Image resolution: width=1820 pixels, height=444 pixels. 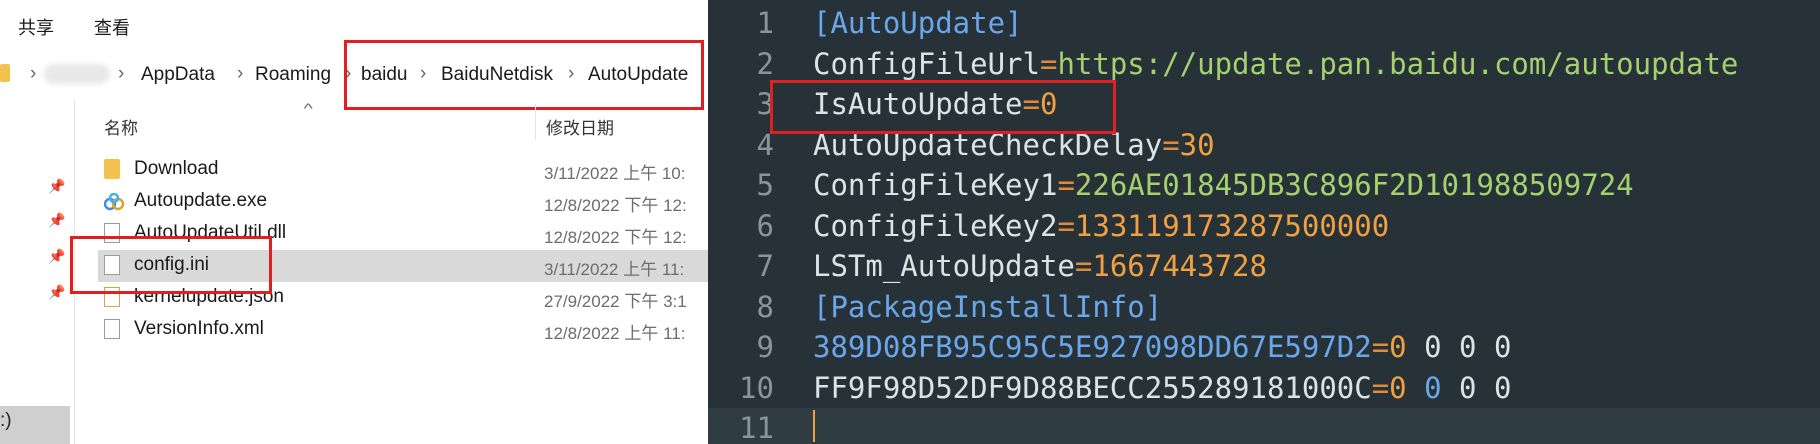 I want to click on code-token: 0 0, so click(x=1476, y=387).